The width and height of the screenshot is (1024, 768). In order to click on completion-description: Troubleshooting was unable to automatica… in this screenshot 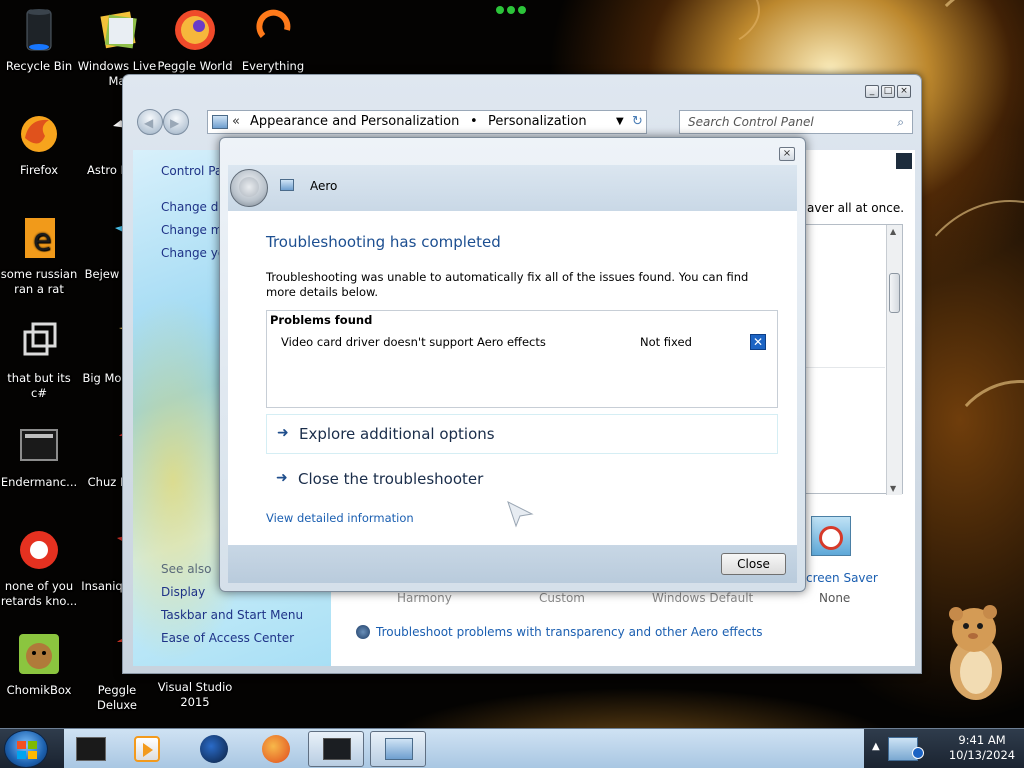, I will do `click(507, 284)`.